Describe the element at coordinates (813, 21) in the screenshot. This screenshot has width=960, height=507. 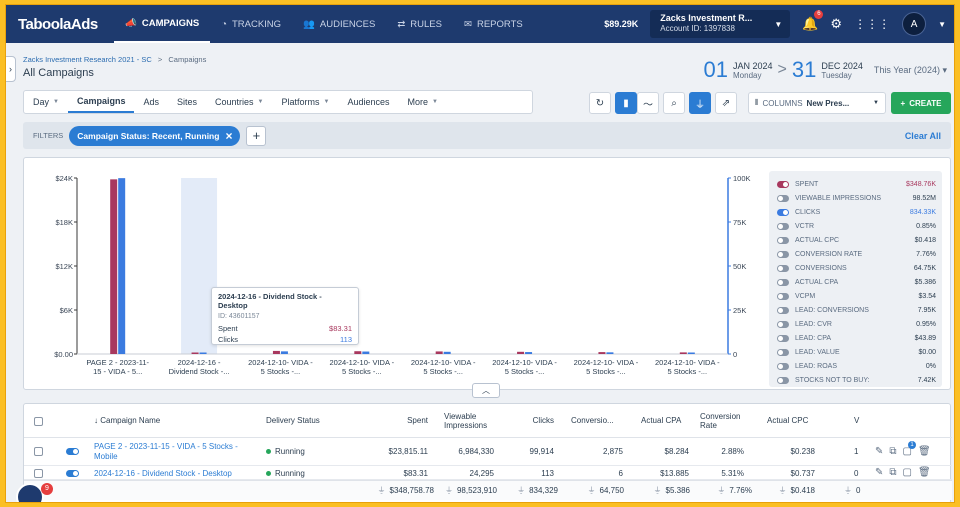
I see `bell-icon: 🔔 6` at that location.